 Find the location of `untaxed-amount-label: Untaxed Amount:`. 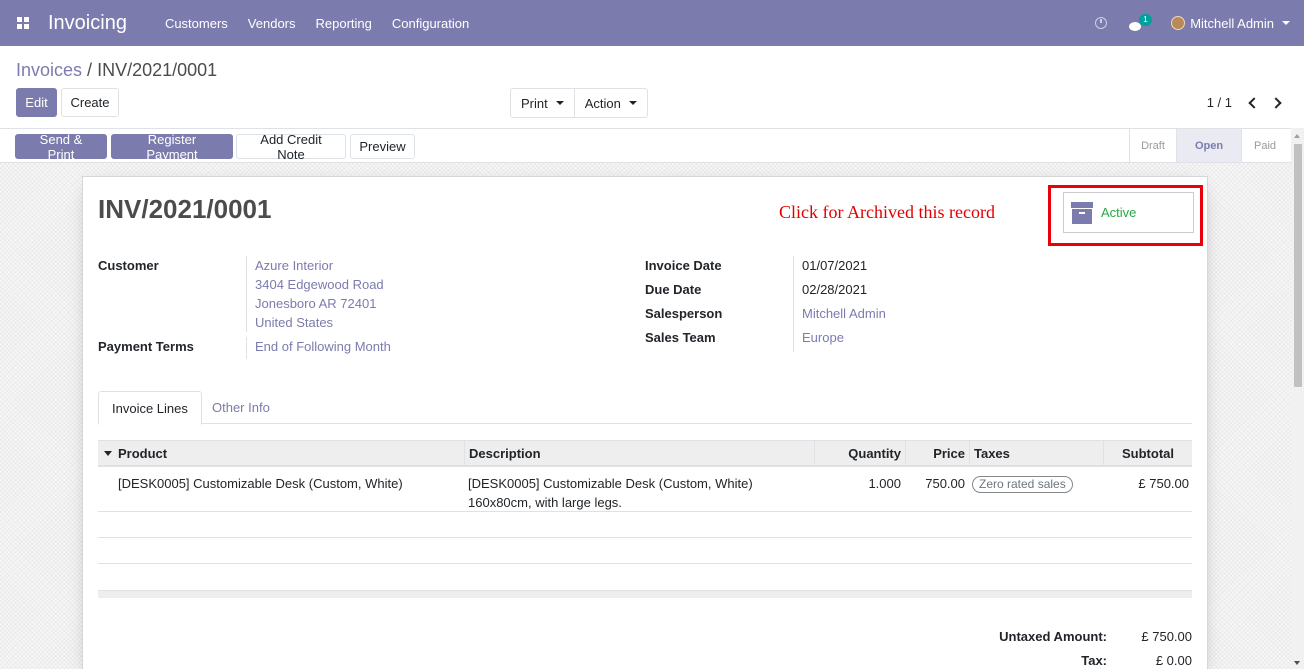

untaxed-amount-label: Untaxed Amount: is located at coordinates (1053, 636).